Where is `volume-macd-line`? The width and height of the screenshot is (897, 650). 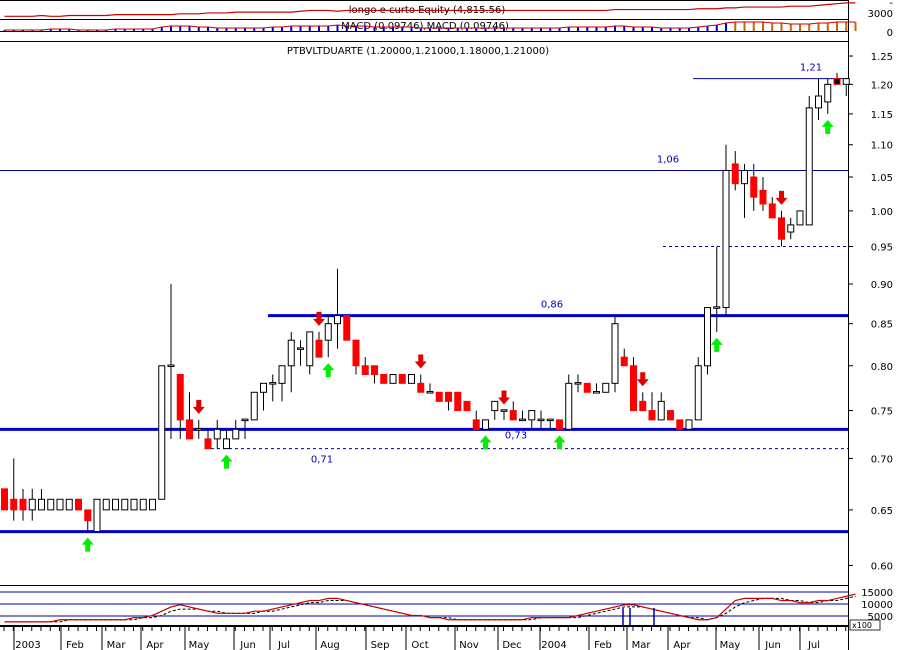
volume-macd-line is located at coordinates (430, 608).